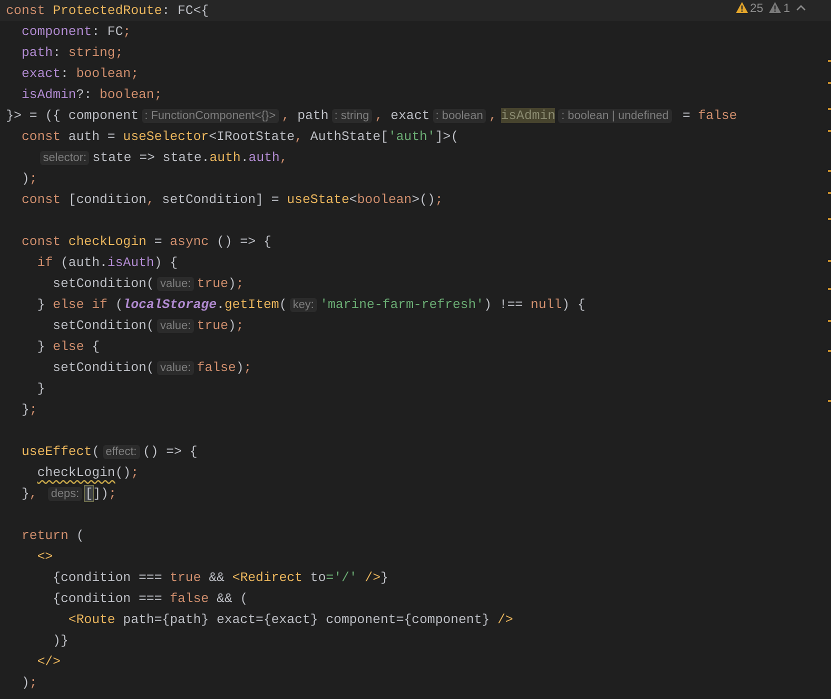 Image resolution: width=831 pixels, height=699 pixels. What do you see at coordinates (72, 115) in the screenshot?
I see `code-text: }> = ({ component` at bounding box center [72, 115].